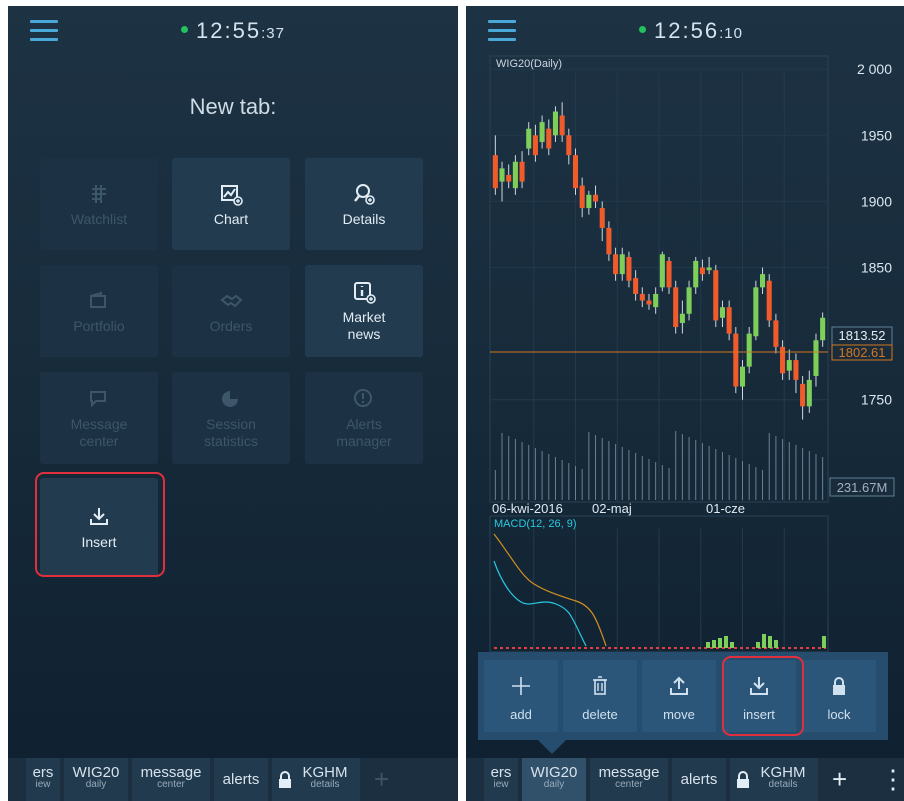  I want to click on tab-wig20-active: WIG20 daily, so click(554, 779).